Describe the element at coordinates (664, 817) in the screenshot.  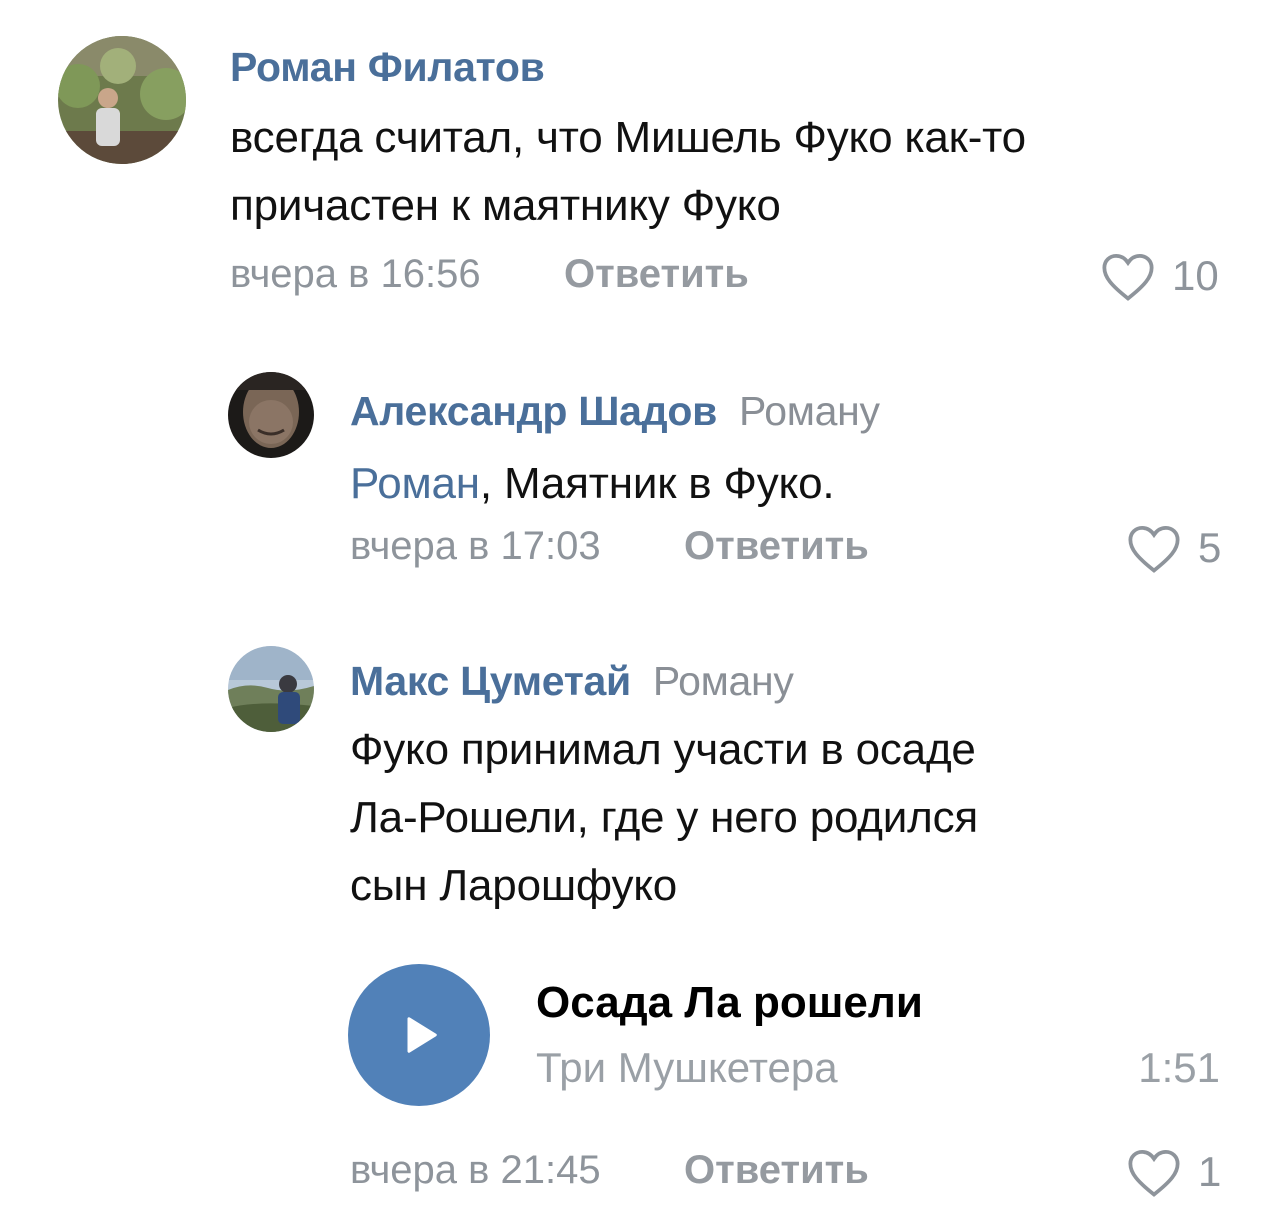
I see `comment-text-line: Ла-Рошели, где у него родился` at that location.